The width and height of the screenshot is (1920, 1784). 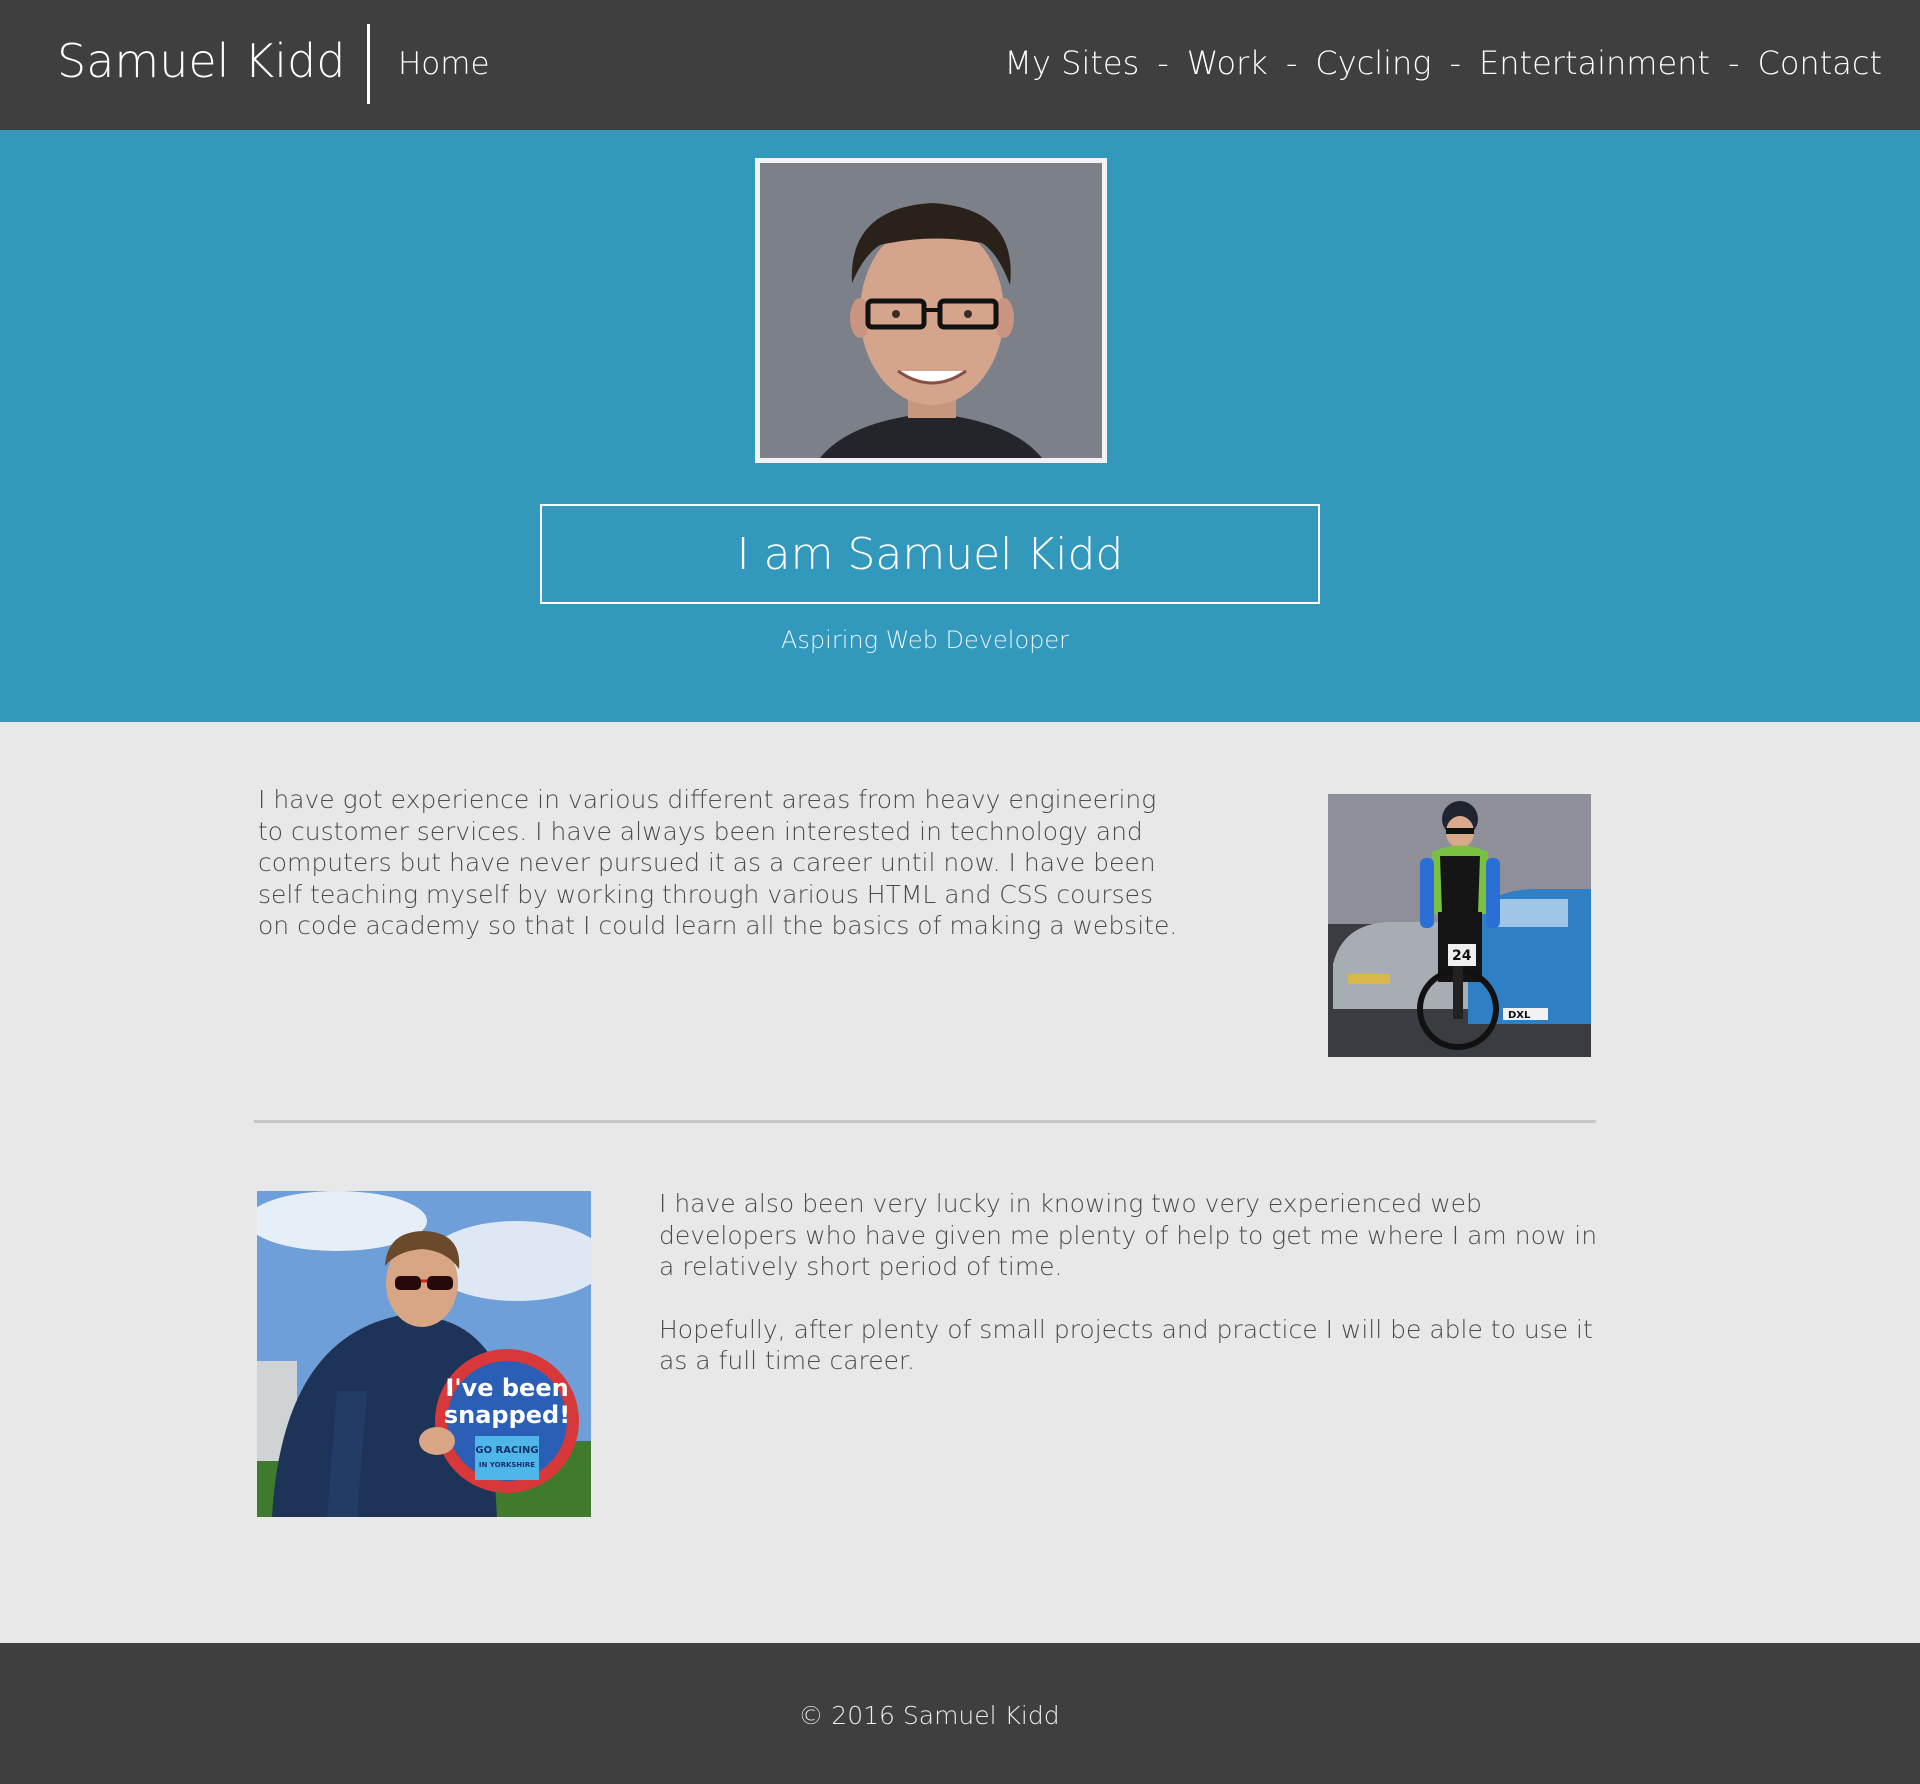 I want to click on copyright-text: © 2016 Samuel Kidd, so click(x=929, y=1715).